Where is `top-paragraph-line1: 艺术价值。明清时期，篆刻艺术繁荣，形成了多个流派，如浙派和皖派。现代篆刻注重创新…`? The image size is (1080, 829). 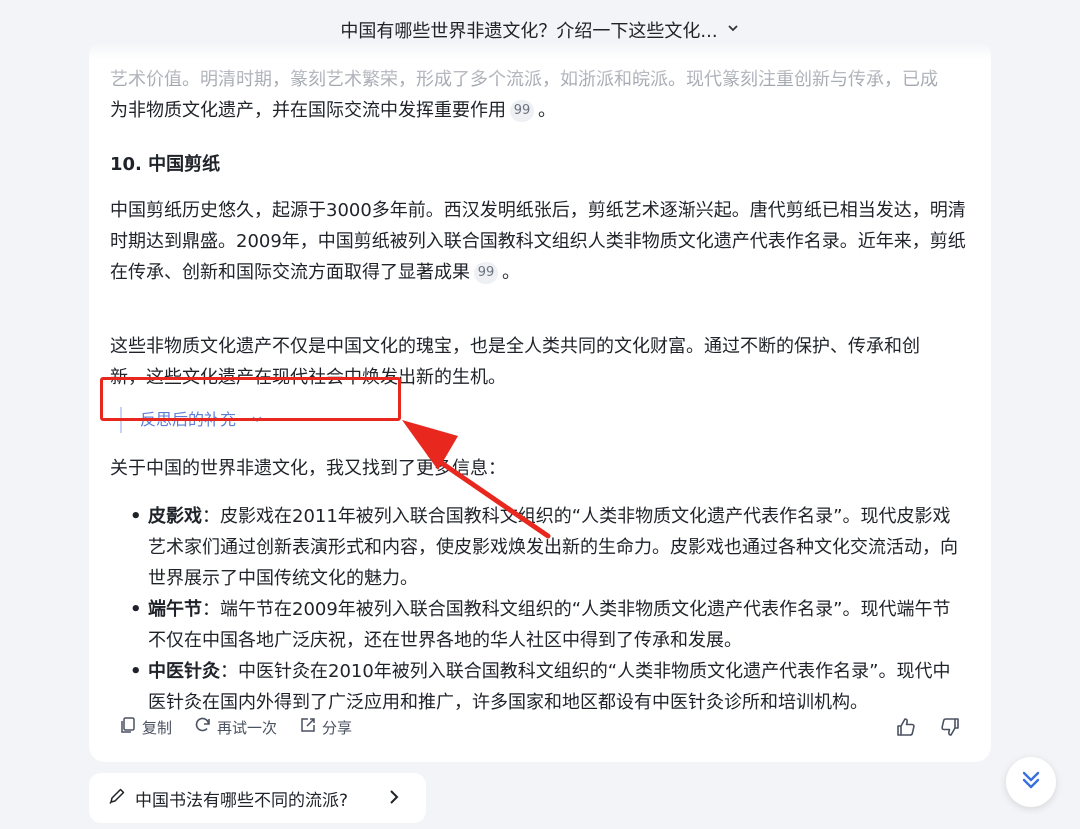
top-paragraph-line1: 艺术价值。明清时期，篆刻艺术繁荣，形成了多个流派，如浙派和皖派。现代篆刻注重创新… is located at coordinates (524, 79).